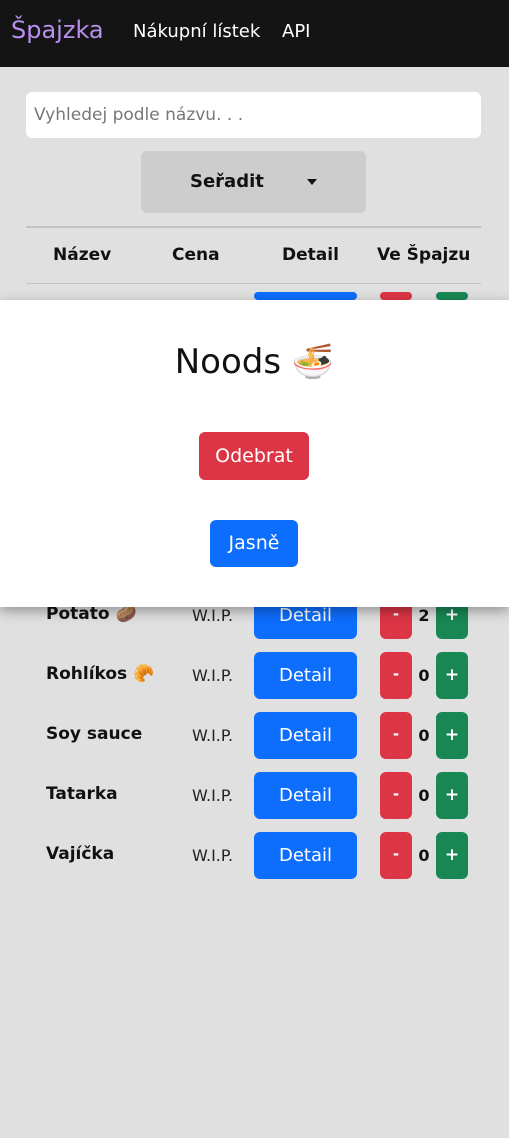  What do you see at coordinates (396, 296) in the screenshot?
I see `decrement-button` at bounding box center [396, 296].